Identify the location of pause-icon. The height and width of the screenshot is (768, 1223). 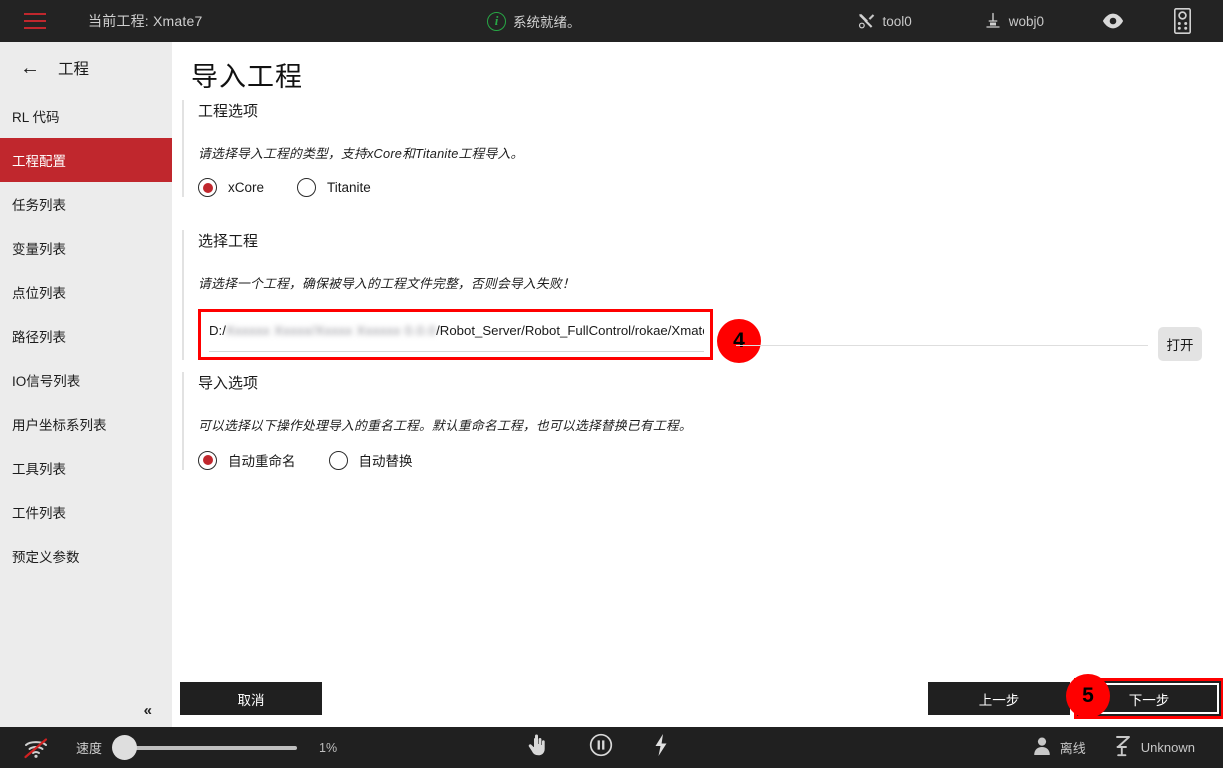
(601, 747).